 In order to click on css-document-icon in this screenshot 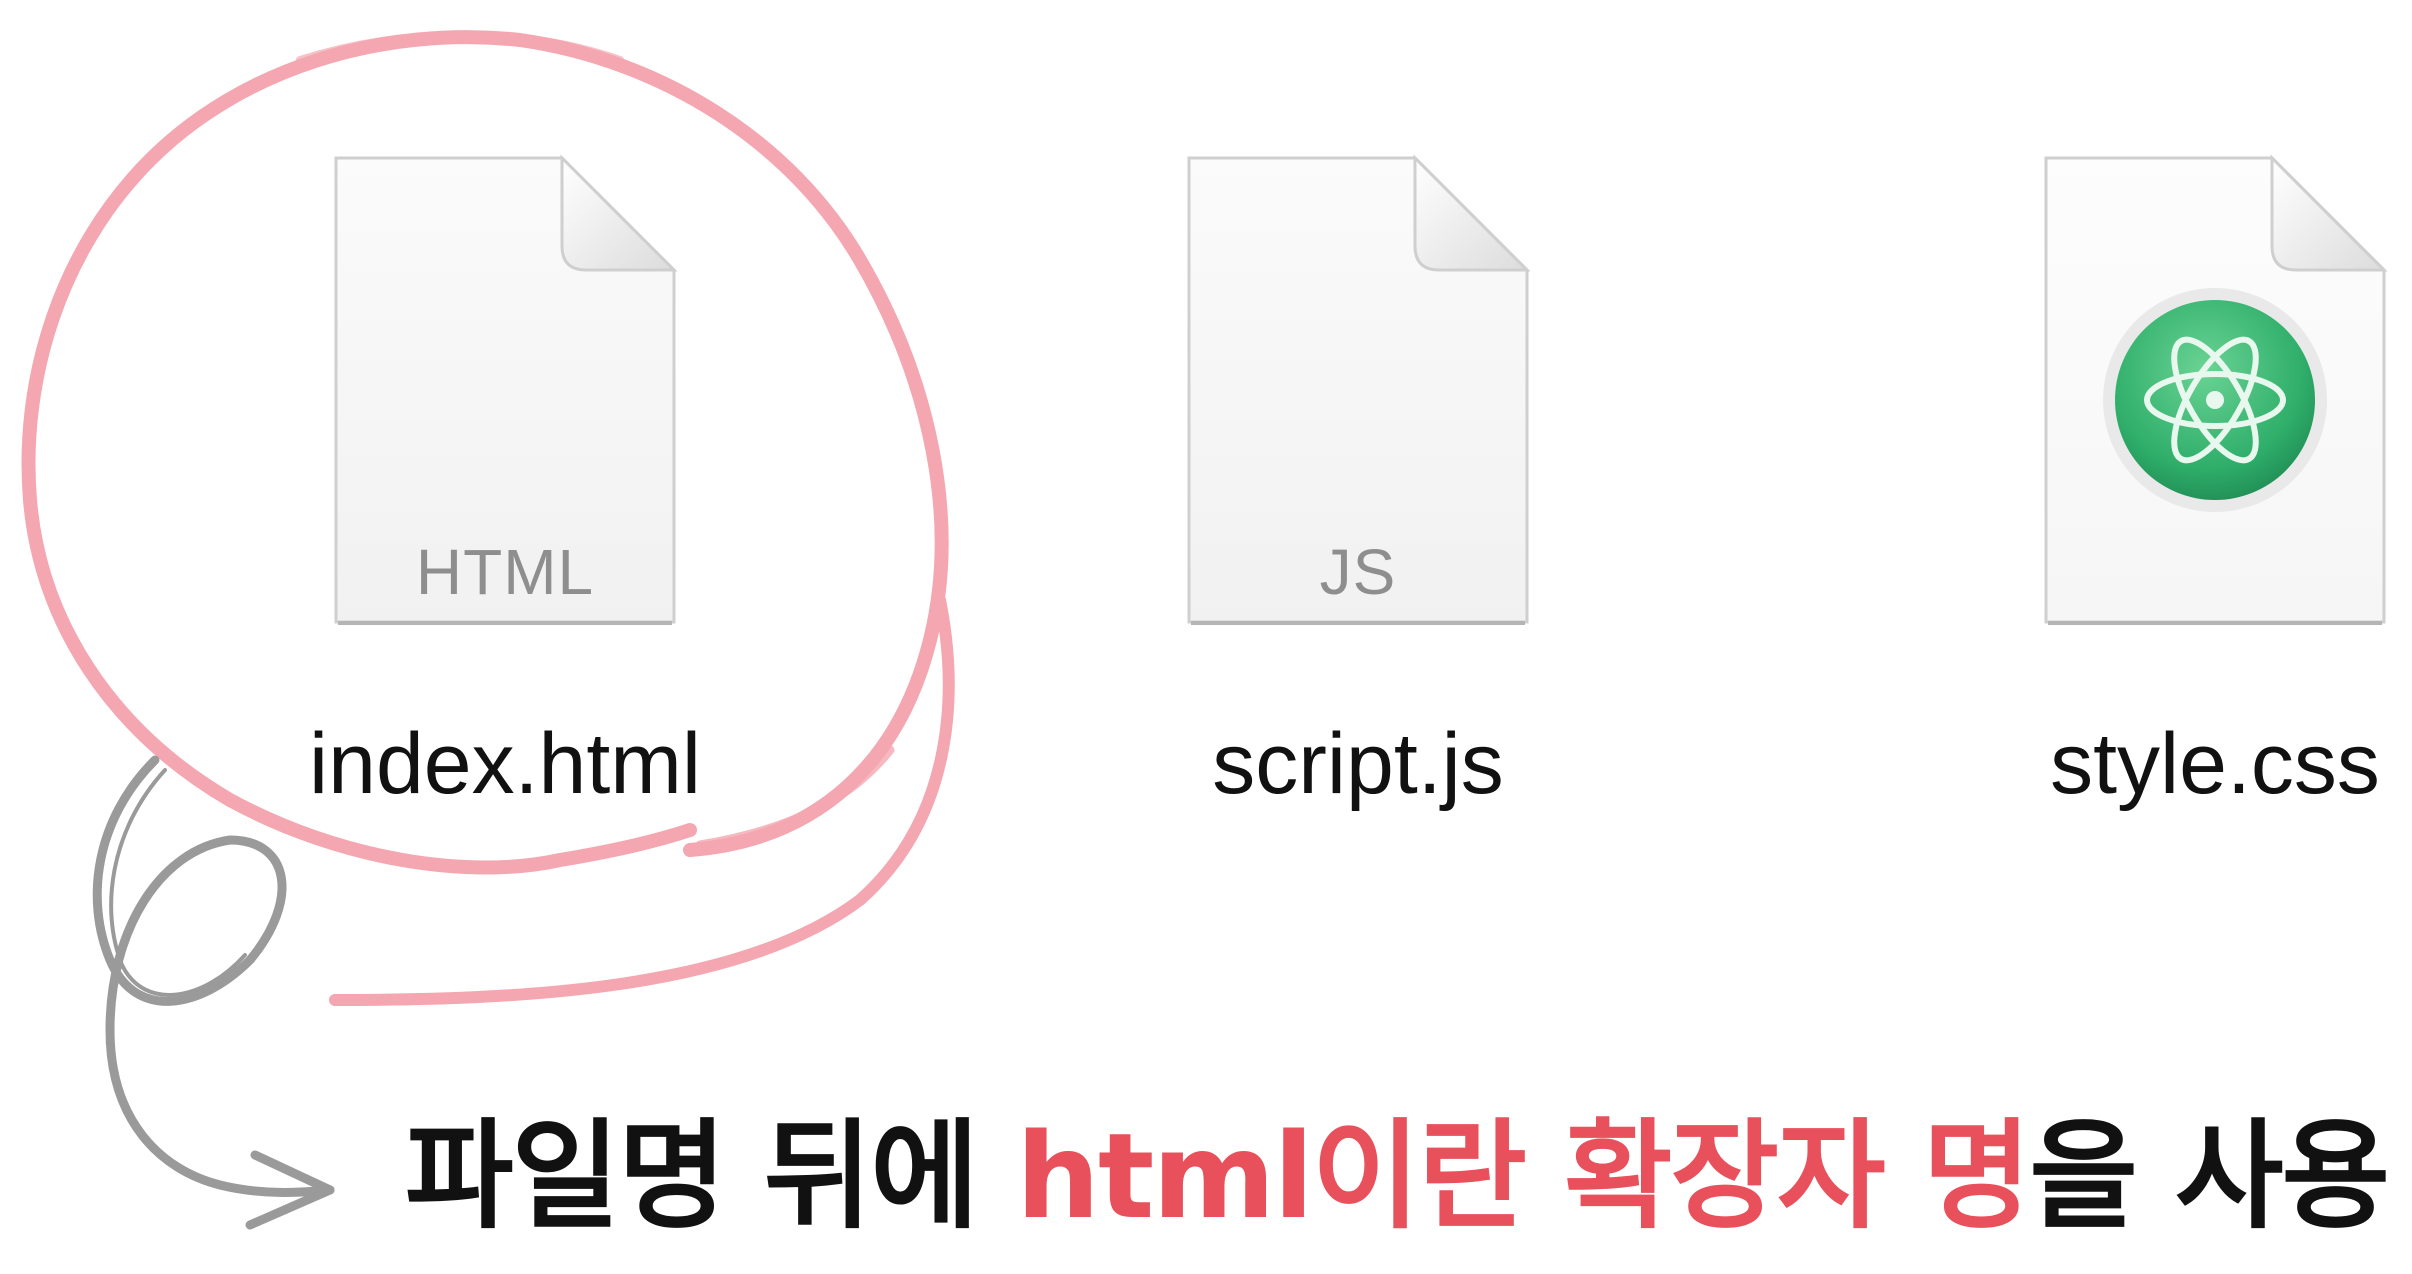, I will do `click(2215, 390)`.